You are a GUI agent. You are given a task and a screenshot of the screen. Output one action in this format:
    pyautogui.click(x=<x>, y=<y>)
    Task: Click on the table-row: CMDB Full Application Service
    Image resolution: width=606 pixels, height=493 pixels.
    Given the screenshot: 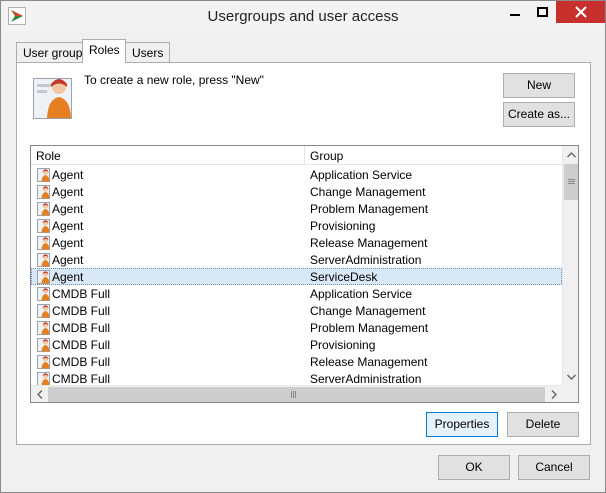 What is the action you would take?
    pyautogui.click(x=296, y=293)
    